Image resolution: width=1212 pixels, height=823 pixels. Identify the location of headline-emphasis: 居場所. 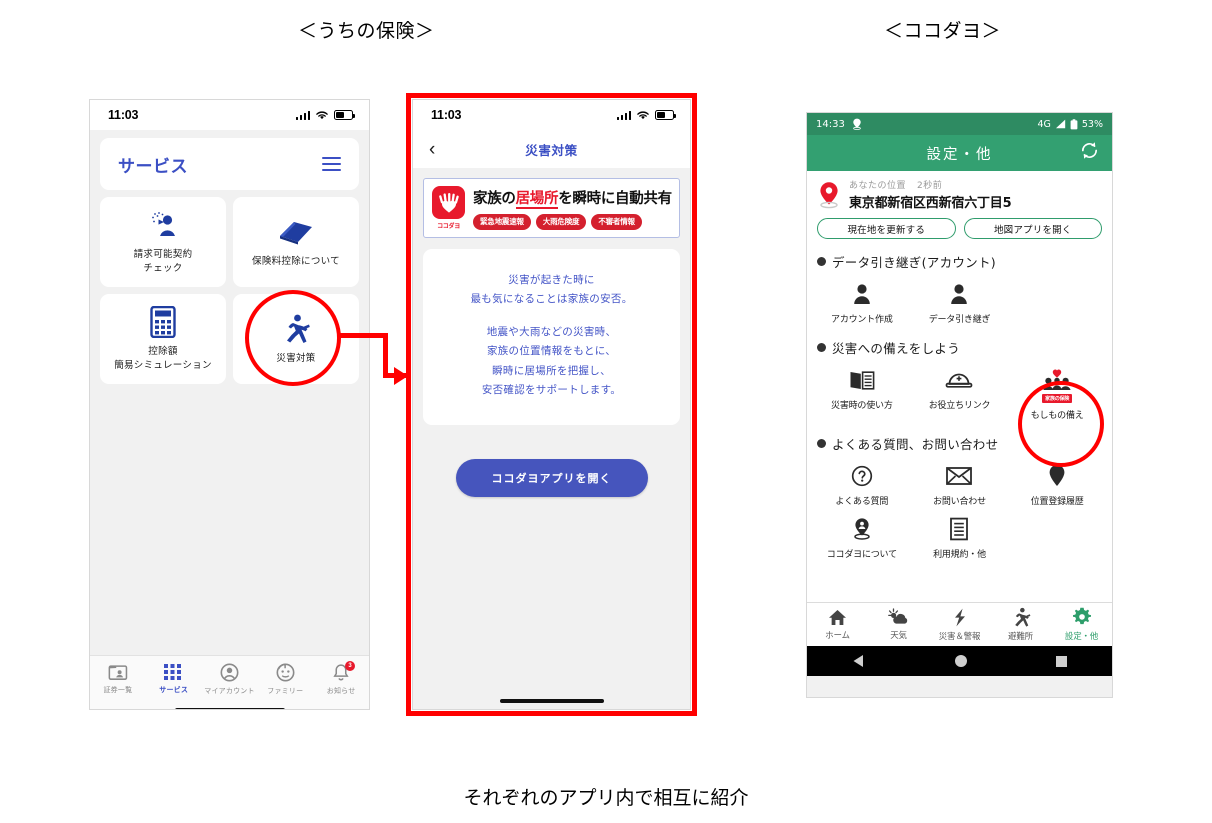
(537, 199).